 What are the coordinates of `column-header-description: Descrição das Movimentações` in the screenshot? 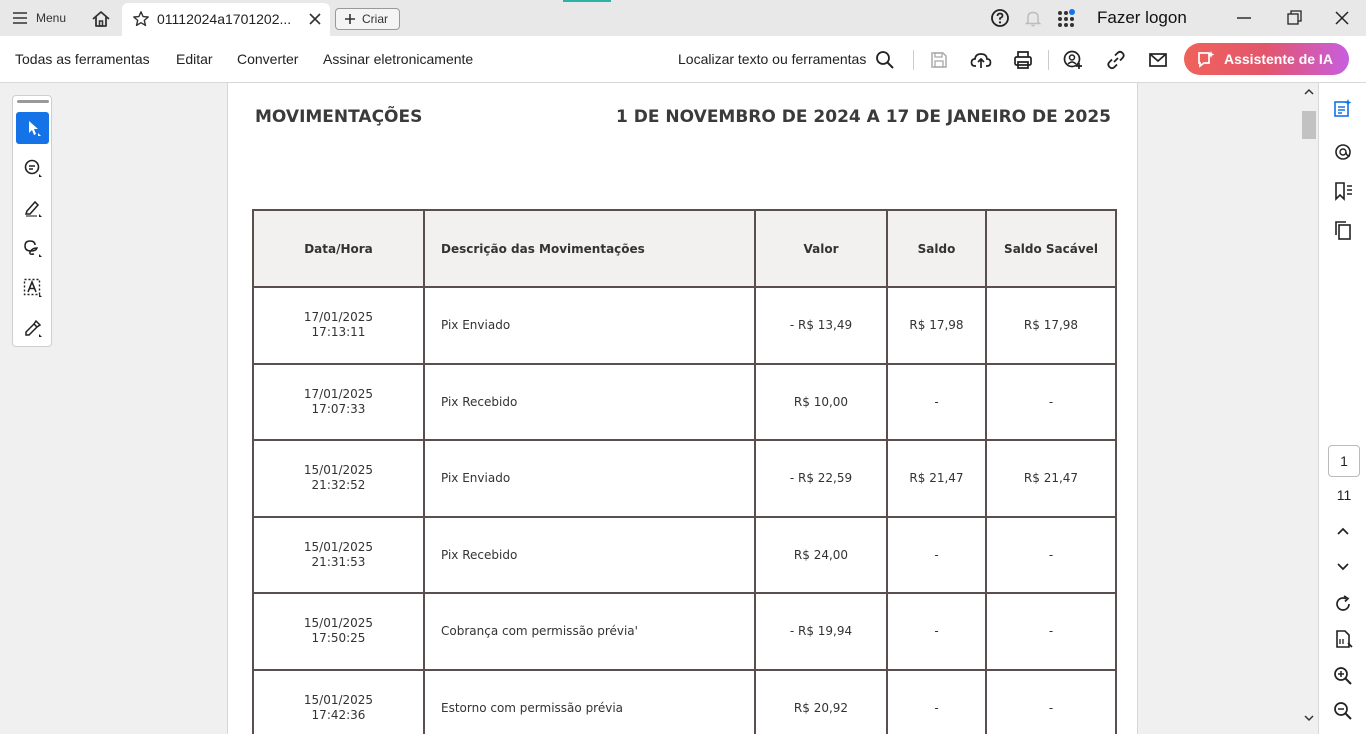 It's located at (589, 248).